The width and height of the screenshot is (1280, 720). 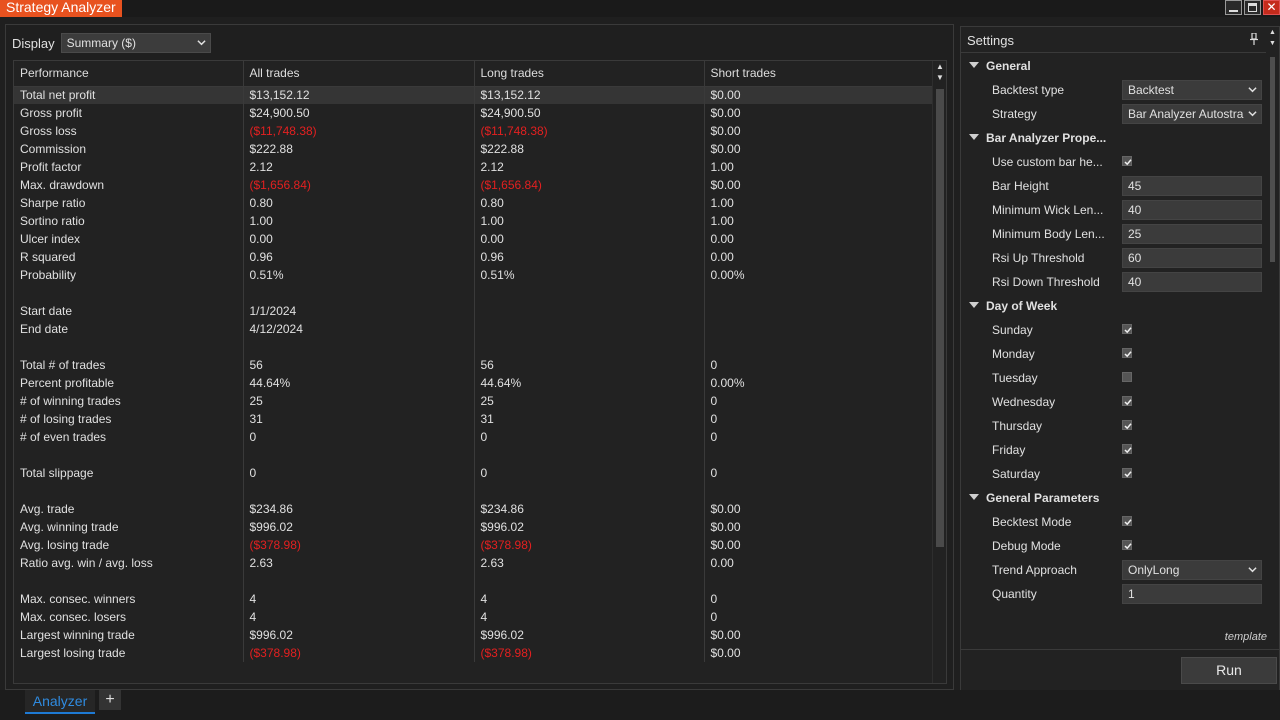 I want to click on table-row: Avg. trade $234.86 $234.86 $0.00, so click(x=473, y=509).